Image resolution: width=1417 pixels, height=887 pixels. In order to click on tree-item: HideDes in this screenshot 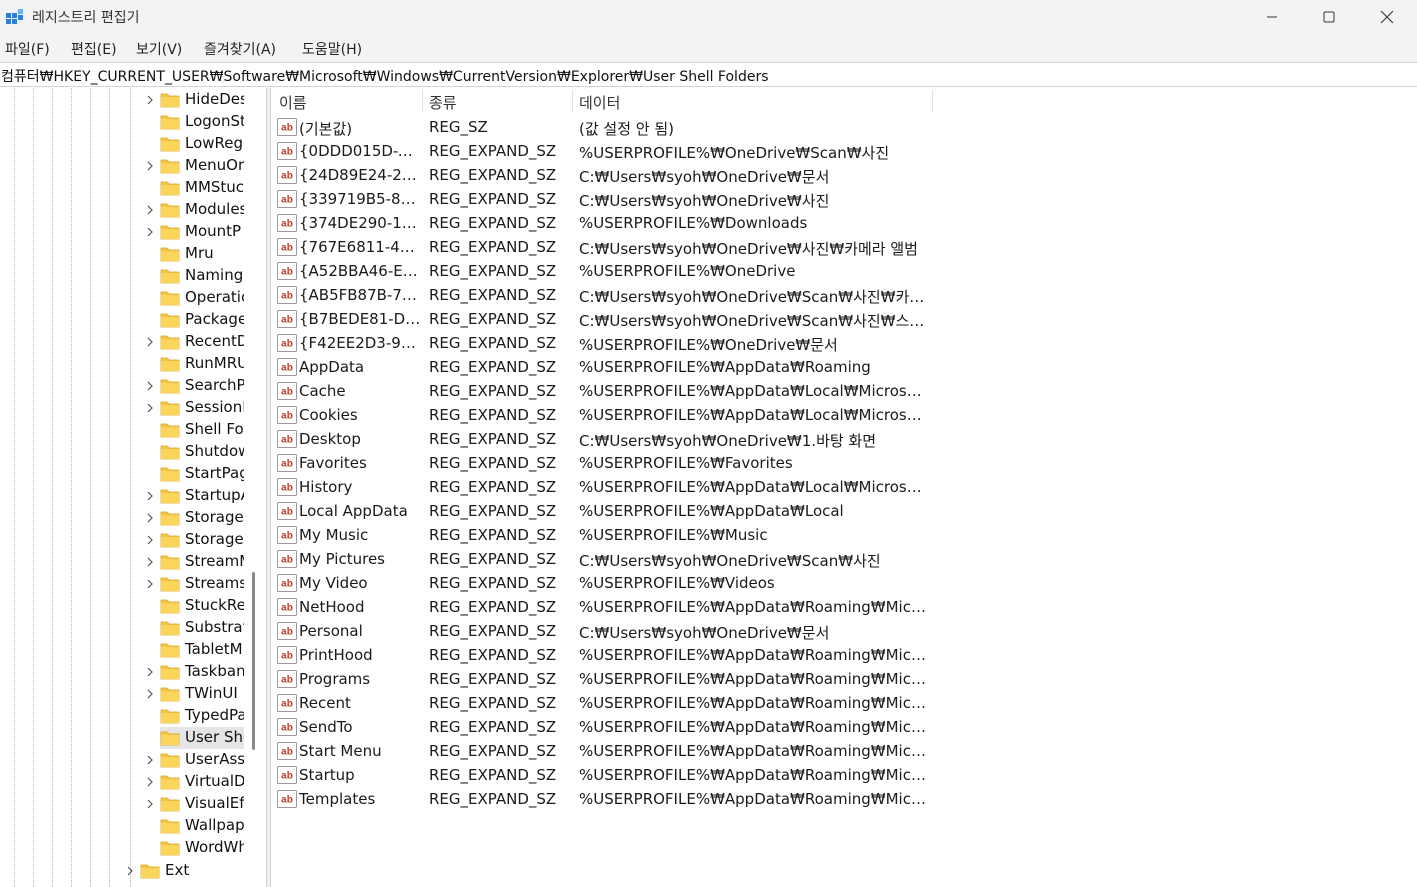, I will do `click(195, 100)`.